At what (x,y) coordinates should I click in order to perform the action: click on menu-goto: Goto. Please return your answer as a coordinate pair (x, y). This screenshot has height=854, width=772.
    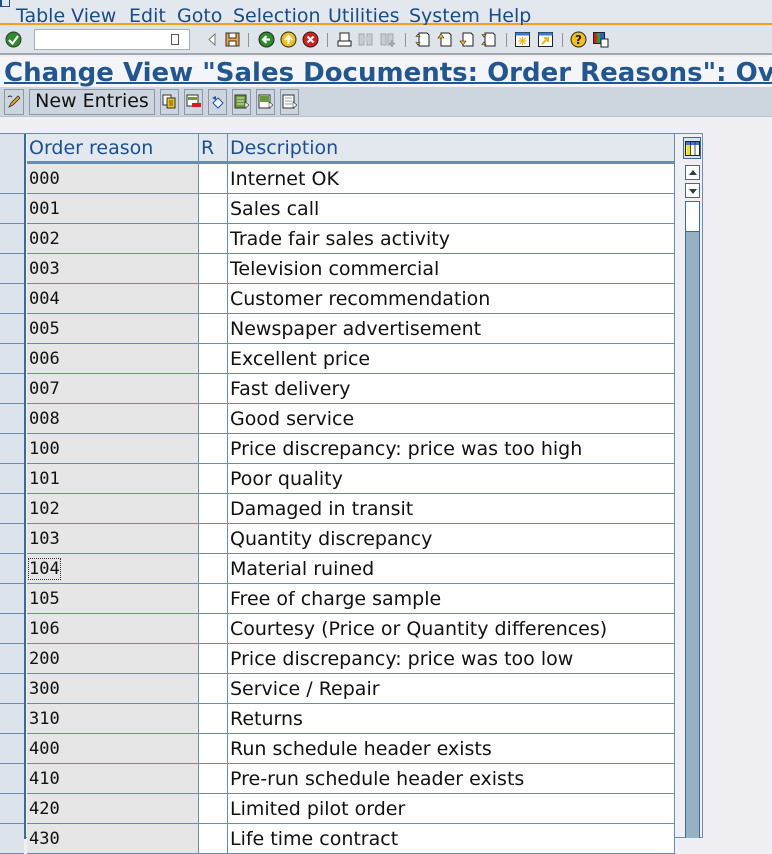
    Looking at the image, I should click on (199, 16).